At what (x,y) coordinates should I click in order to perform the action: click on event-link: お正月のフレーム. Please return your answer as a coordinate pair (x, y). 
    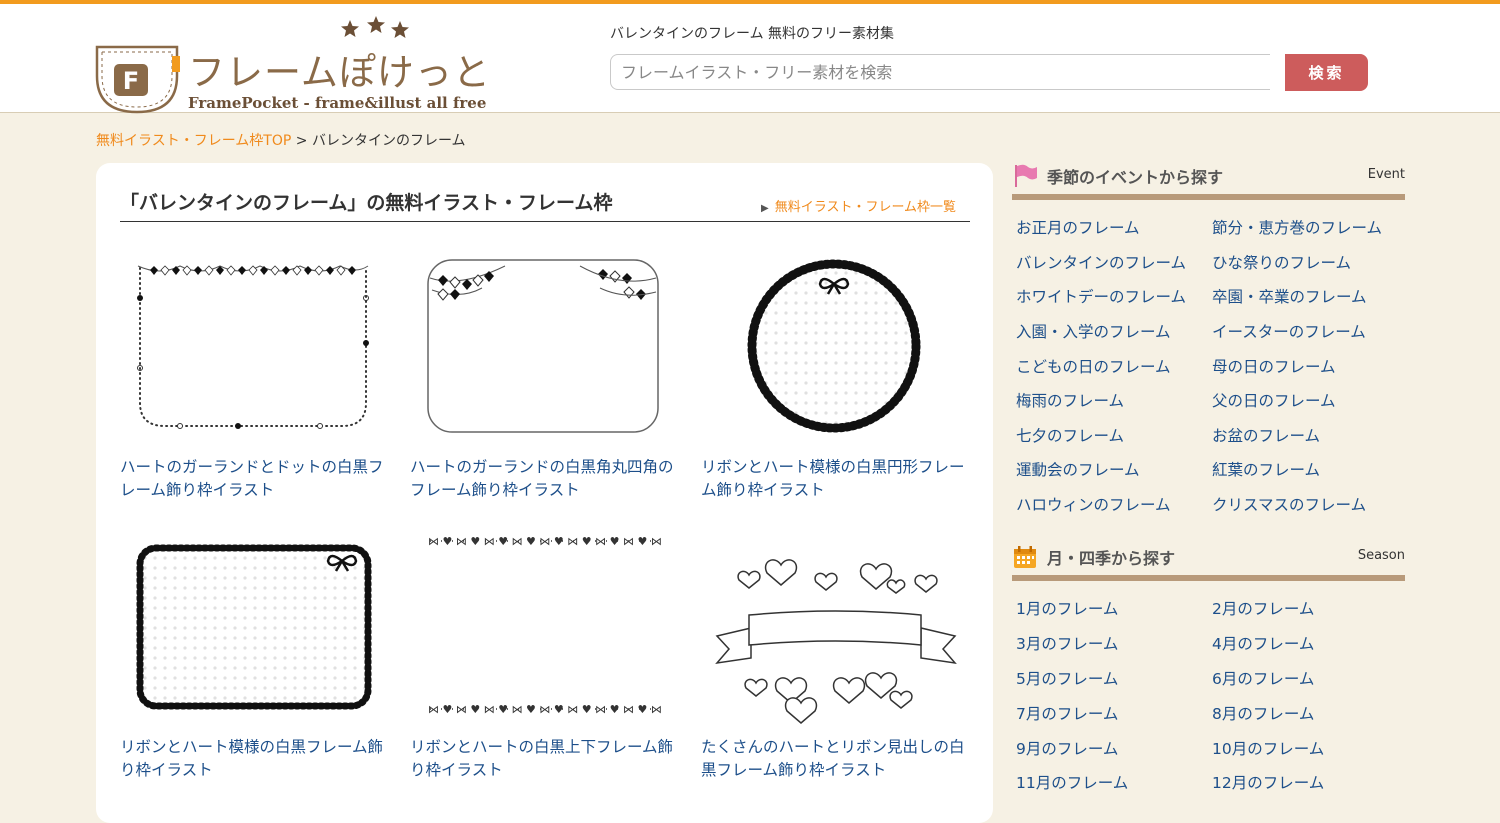
    Looking at the image, I should click on (1078, 227).